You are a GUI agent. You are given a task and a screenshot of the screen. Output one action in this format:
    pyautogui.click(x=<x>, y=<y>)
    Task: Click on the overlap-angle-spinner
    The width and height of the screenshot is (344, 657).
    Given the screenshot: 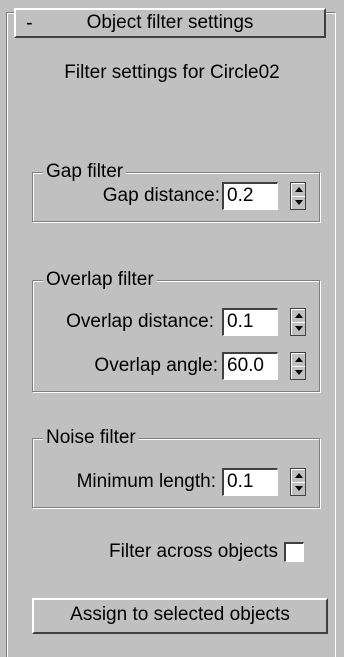 What is the action you would take?
    pyautogui.click(x=298, y=366)
    